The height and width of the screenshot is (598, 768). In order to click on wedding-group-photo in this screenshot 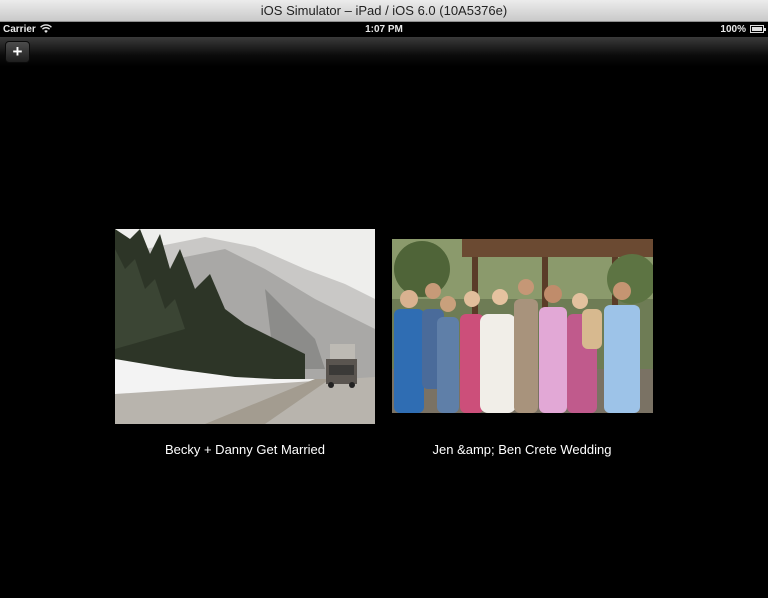, I will do `click(522, 326)`.